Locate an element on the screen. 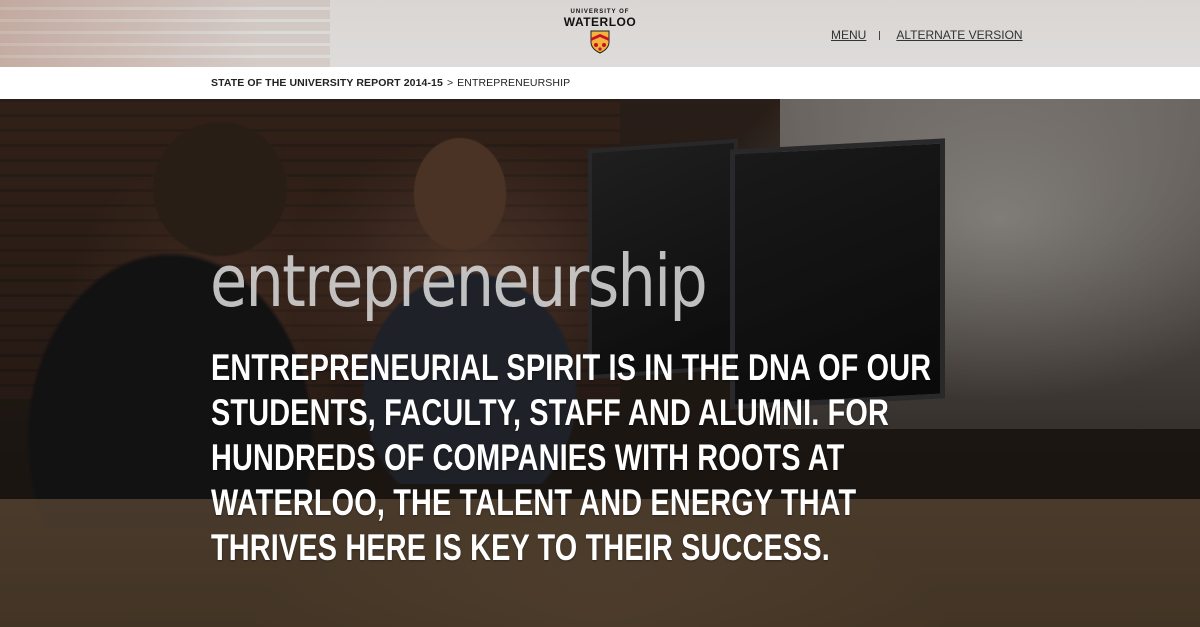 This screenshot has width=1200, height=627. menu-link: MENU is located at coordinates (848, 35).